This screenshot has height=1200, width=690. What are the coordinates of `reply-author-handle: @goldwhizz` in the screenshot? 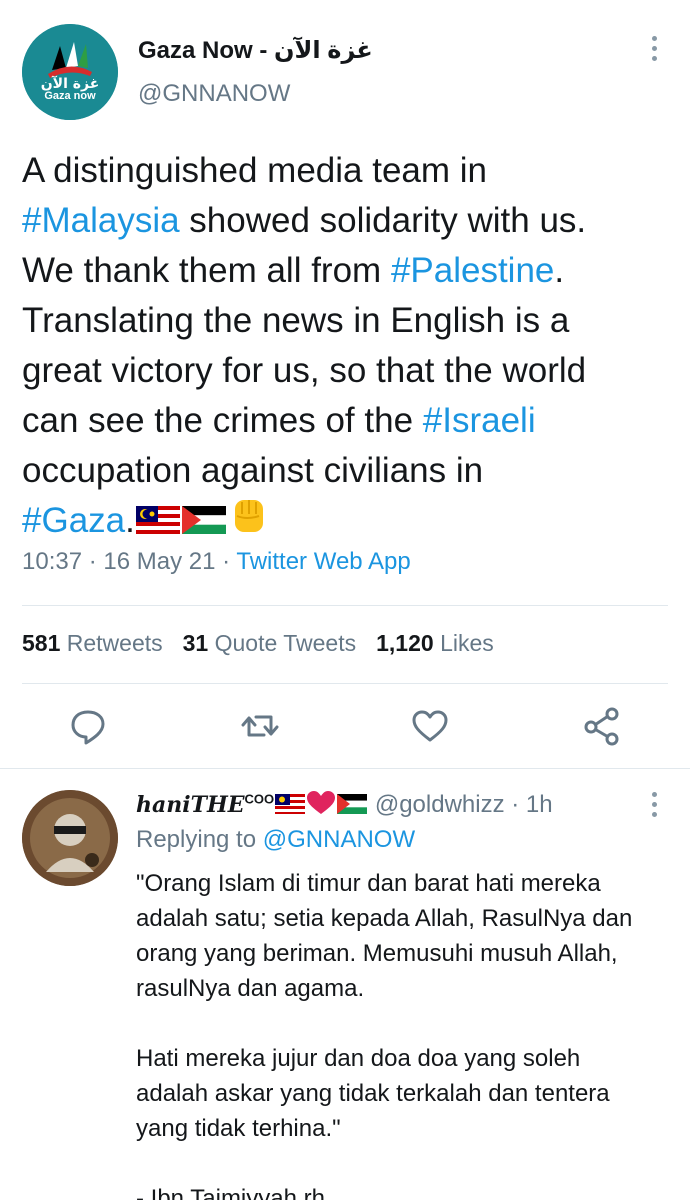 It's located at (440, 804).